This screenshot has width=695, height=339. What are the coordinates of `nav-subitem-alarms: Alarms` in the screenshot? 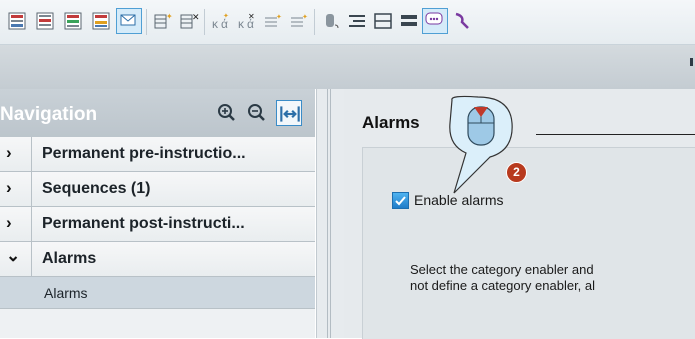 It's located at (157, 293).